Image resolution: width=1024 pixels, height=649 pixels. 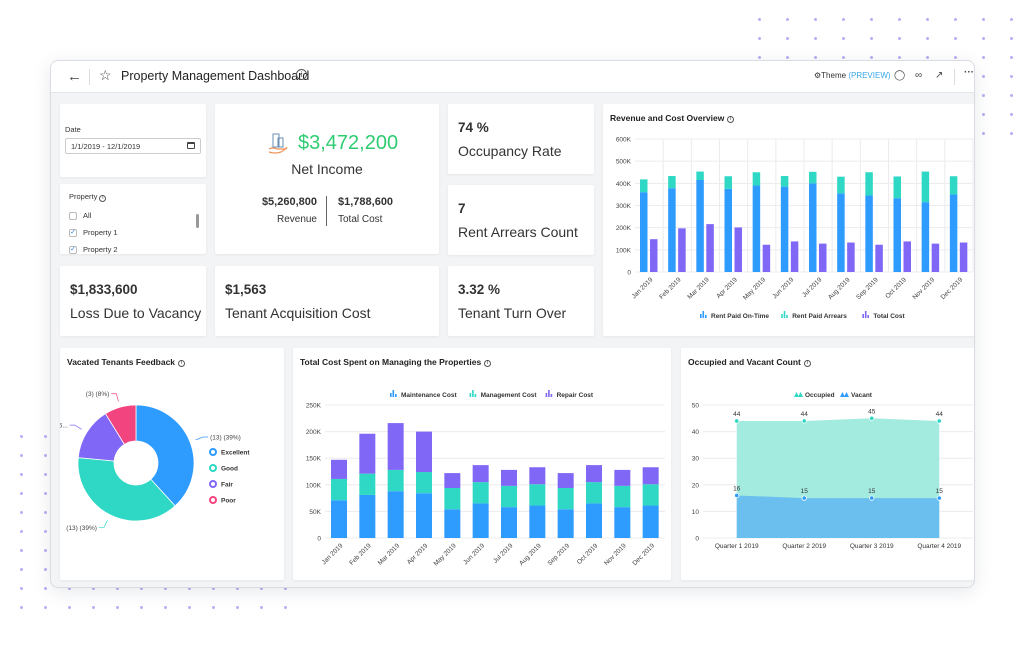 What do you see at coordinates (852, 75) in the screenshot?
I see `theme-button: ⚙Theme (PREVIEW)` at bounding box center [852, 75].